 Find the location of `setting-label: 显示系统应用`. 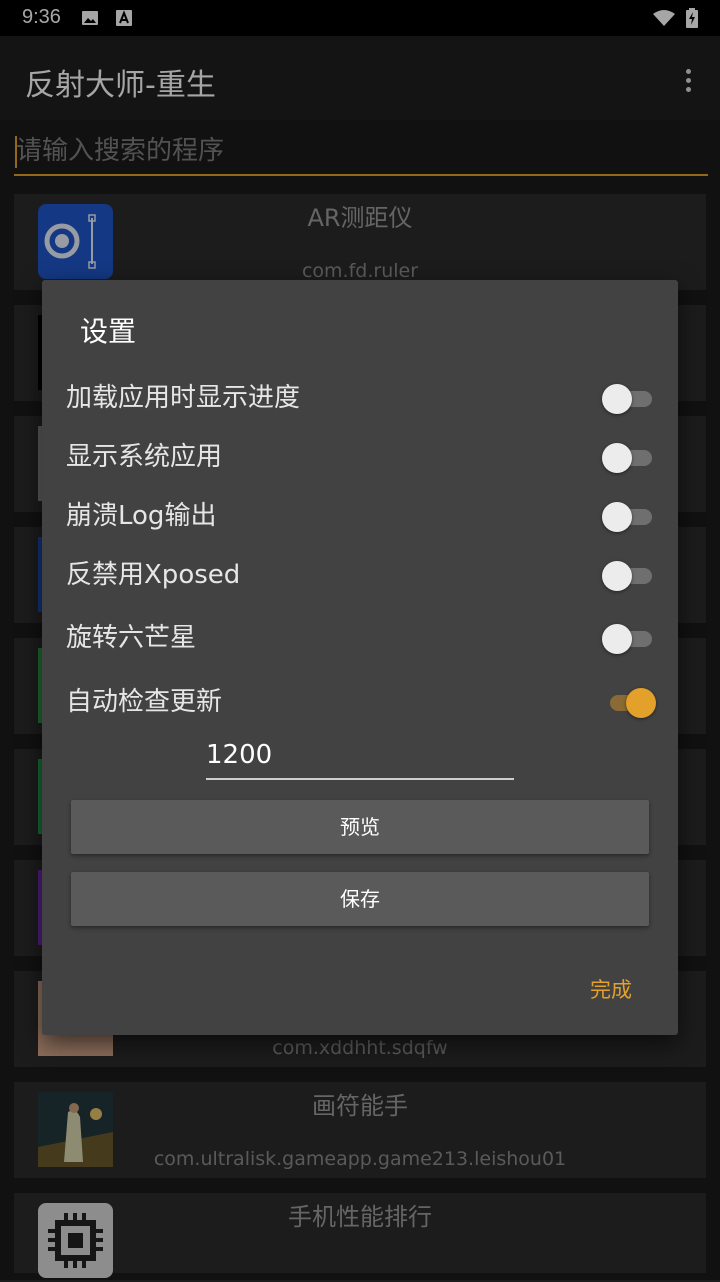

setting-label: 显示系统应用 is located at coordinates (144, 457).